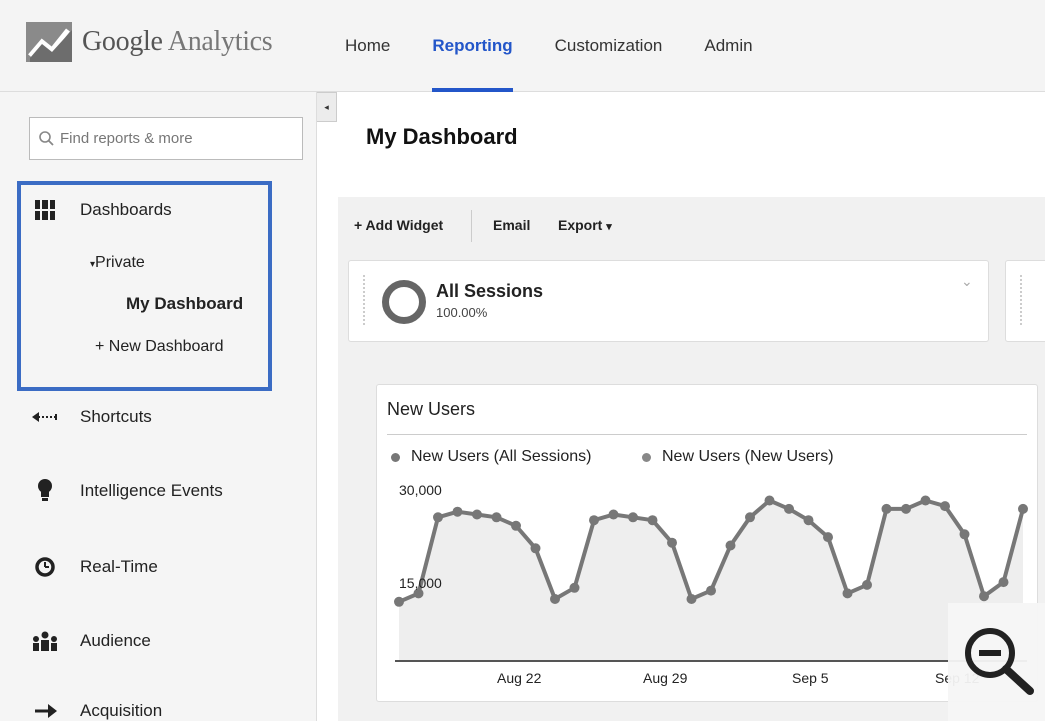 Image resolution: width=1045 pixels, height=721 pixels. Describe the element at coordinates (116, 416) in the screenshot. I see `sidebar-item-label: Shortcuts` at that location.